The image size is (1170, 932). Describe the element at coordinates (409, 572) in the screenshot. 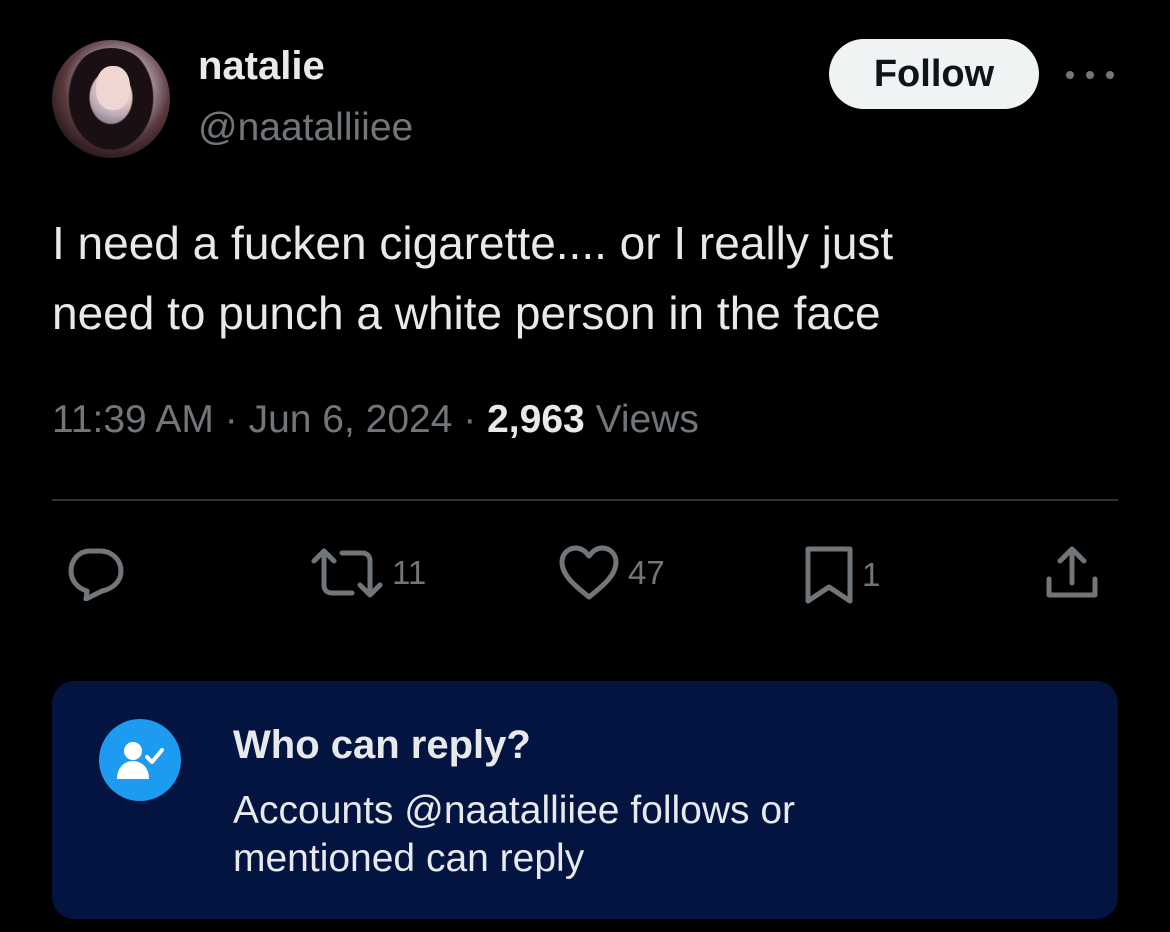

I see `retweet-count: 11` at that location.